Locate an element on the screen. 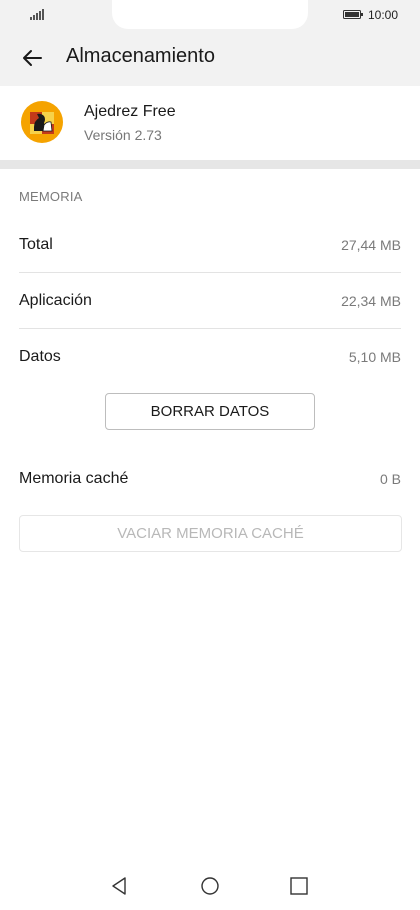 This screenshot has height=910, width=420. memory-row-label: Datos is located at coordinates (40, 356).